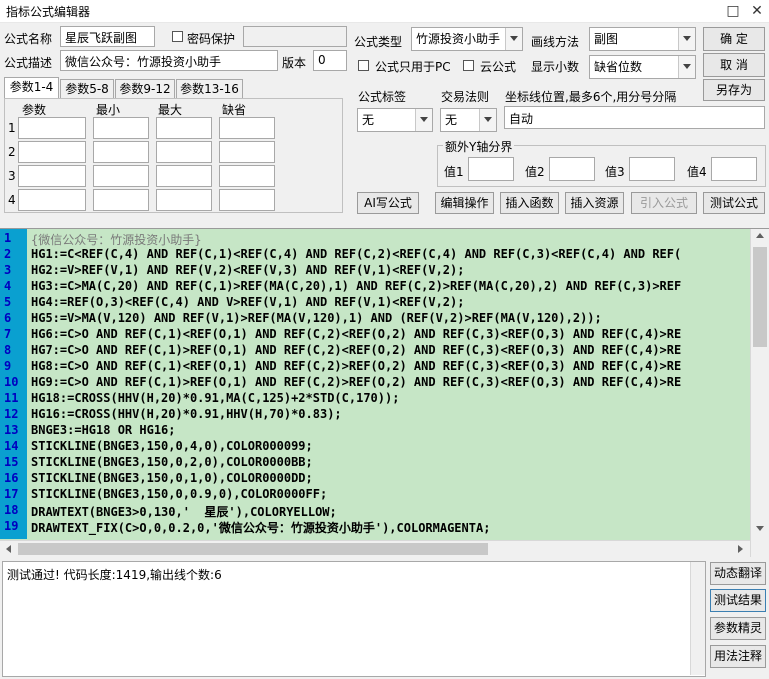  What do you see at coordinates (465, 97) in the screenshot?
I see `trade-rule-label: 交易法则` at bounding box center [465, 97].